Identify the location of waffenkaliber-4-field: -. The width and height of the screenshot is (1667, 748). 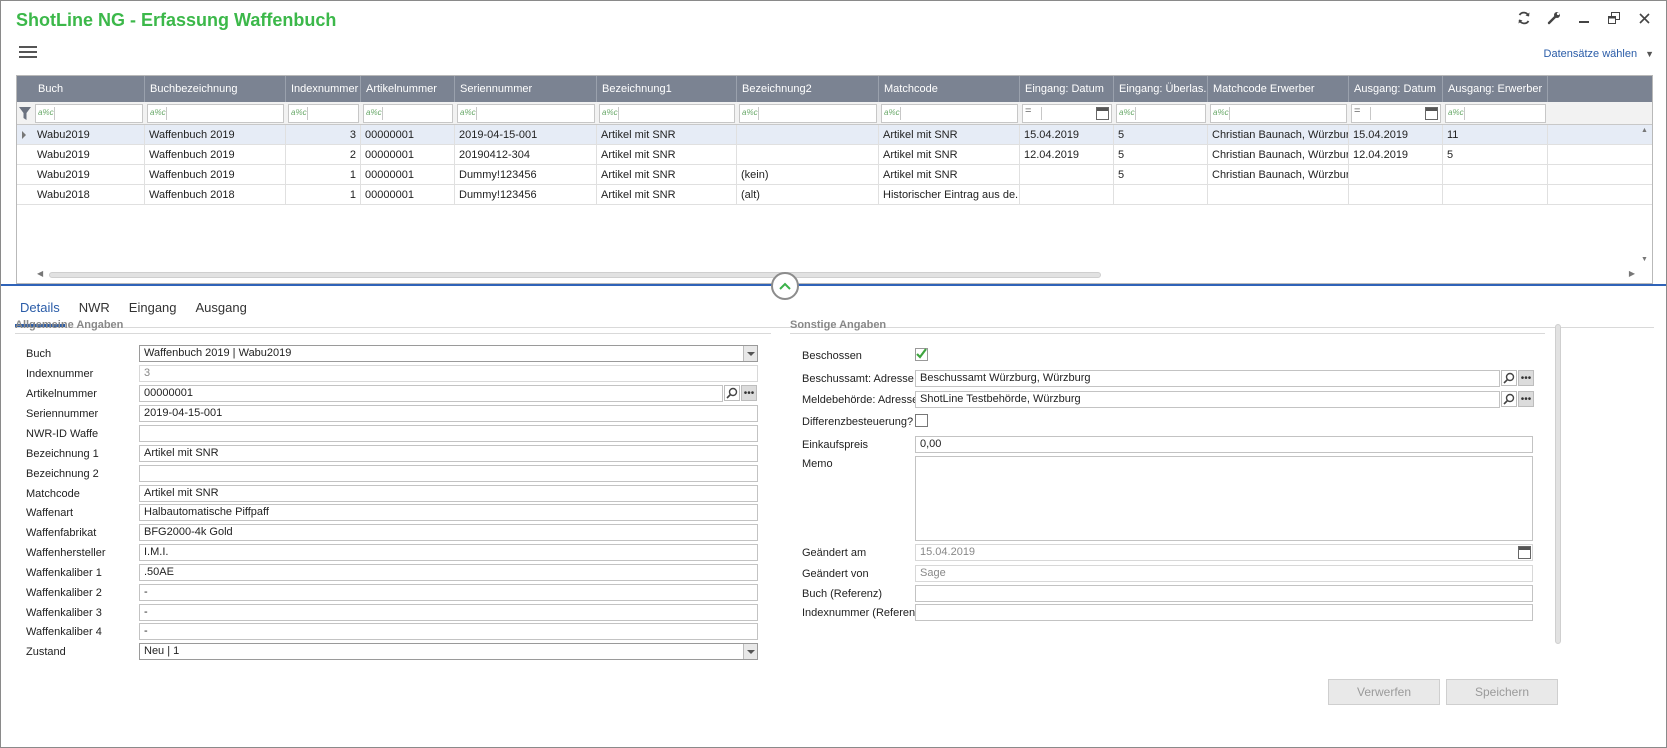
(448, 631).